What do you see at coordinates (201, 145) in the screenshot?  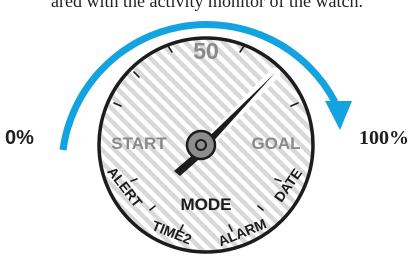 I see `needle-hub` at bounding box center [201, 145].